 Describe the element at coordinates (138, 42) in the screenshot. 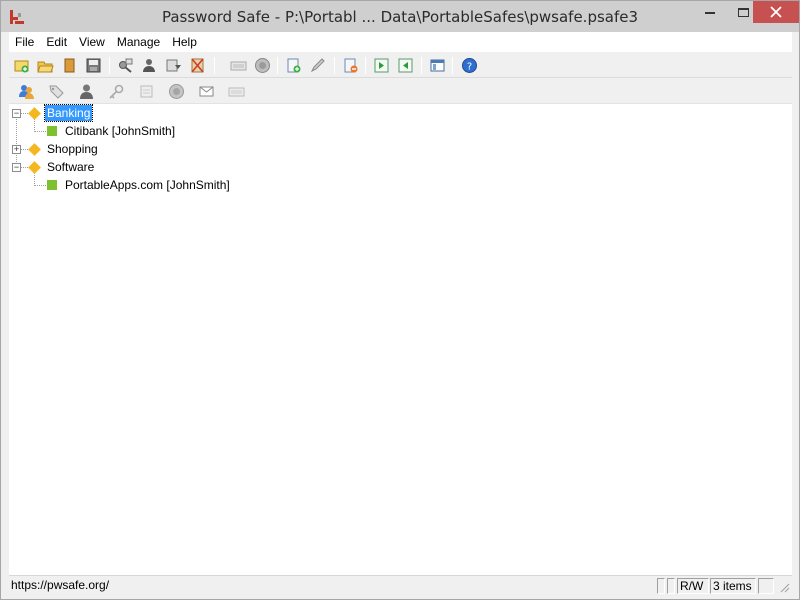

I see `menu-manage: Manage` at that location.